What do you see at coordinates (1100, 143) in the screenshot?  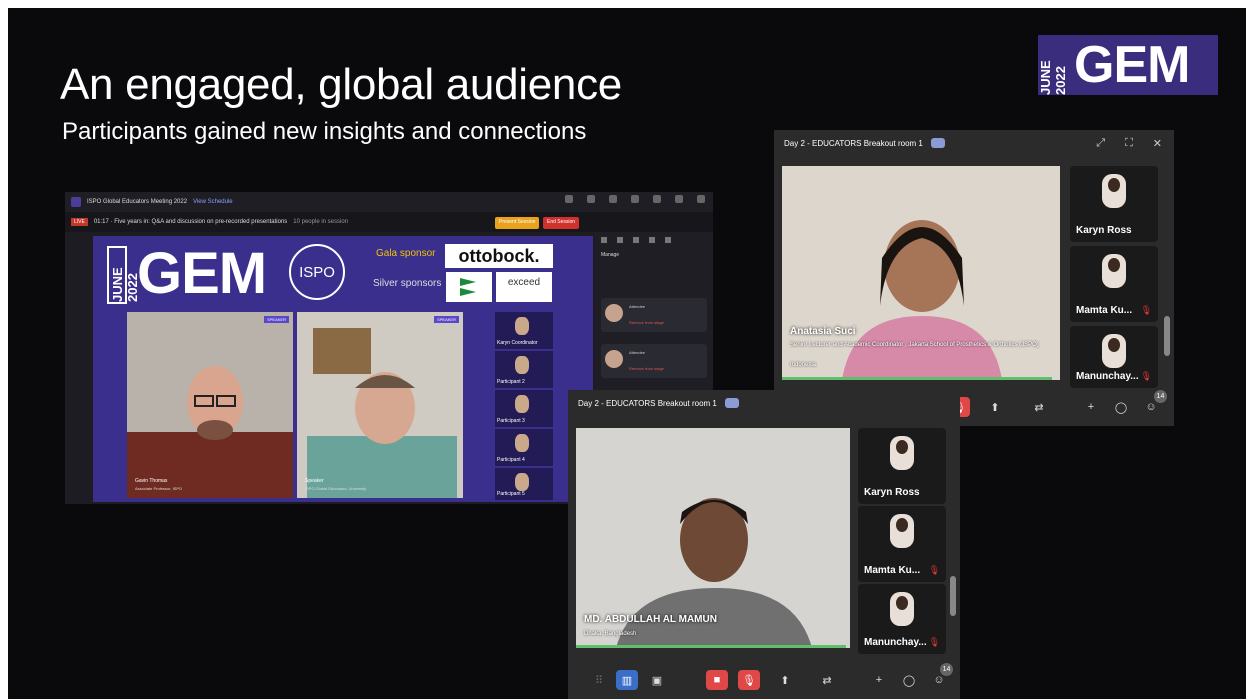 I see `popout-icon: ⤢` at bounding box center [1100, 143].